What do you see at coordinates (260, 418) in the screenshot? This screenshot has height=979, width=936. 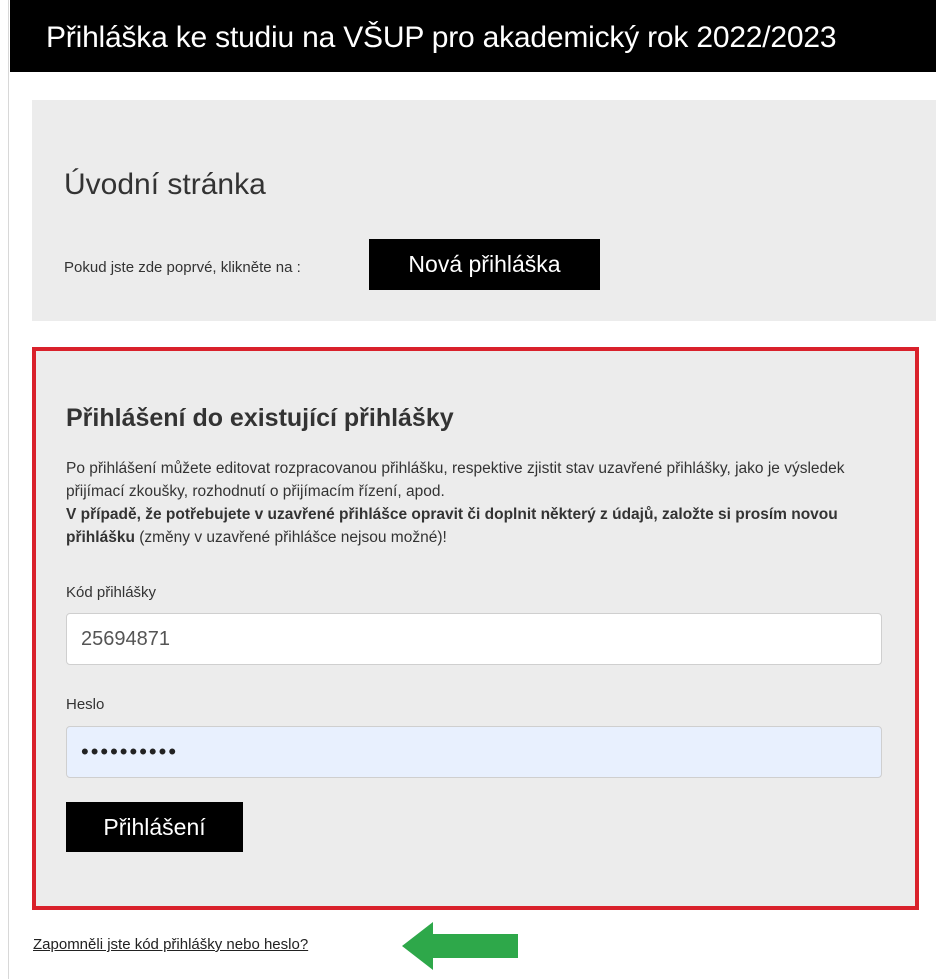 I see `login-heading: Přihlášení do existující přihlášky` at bounding box center [260, 418].